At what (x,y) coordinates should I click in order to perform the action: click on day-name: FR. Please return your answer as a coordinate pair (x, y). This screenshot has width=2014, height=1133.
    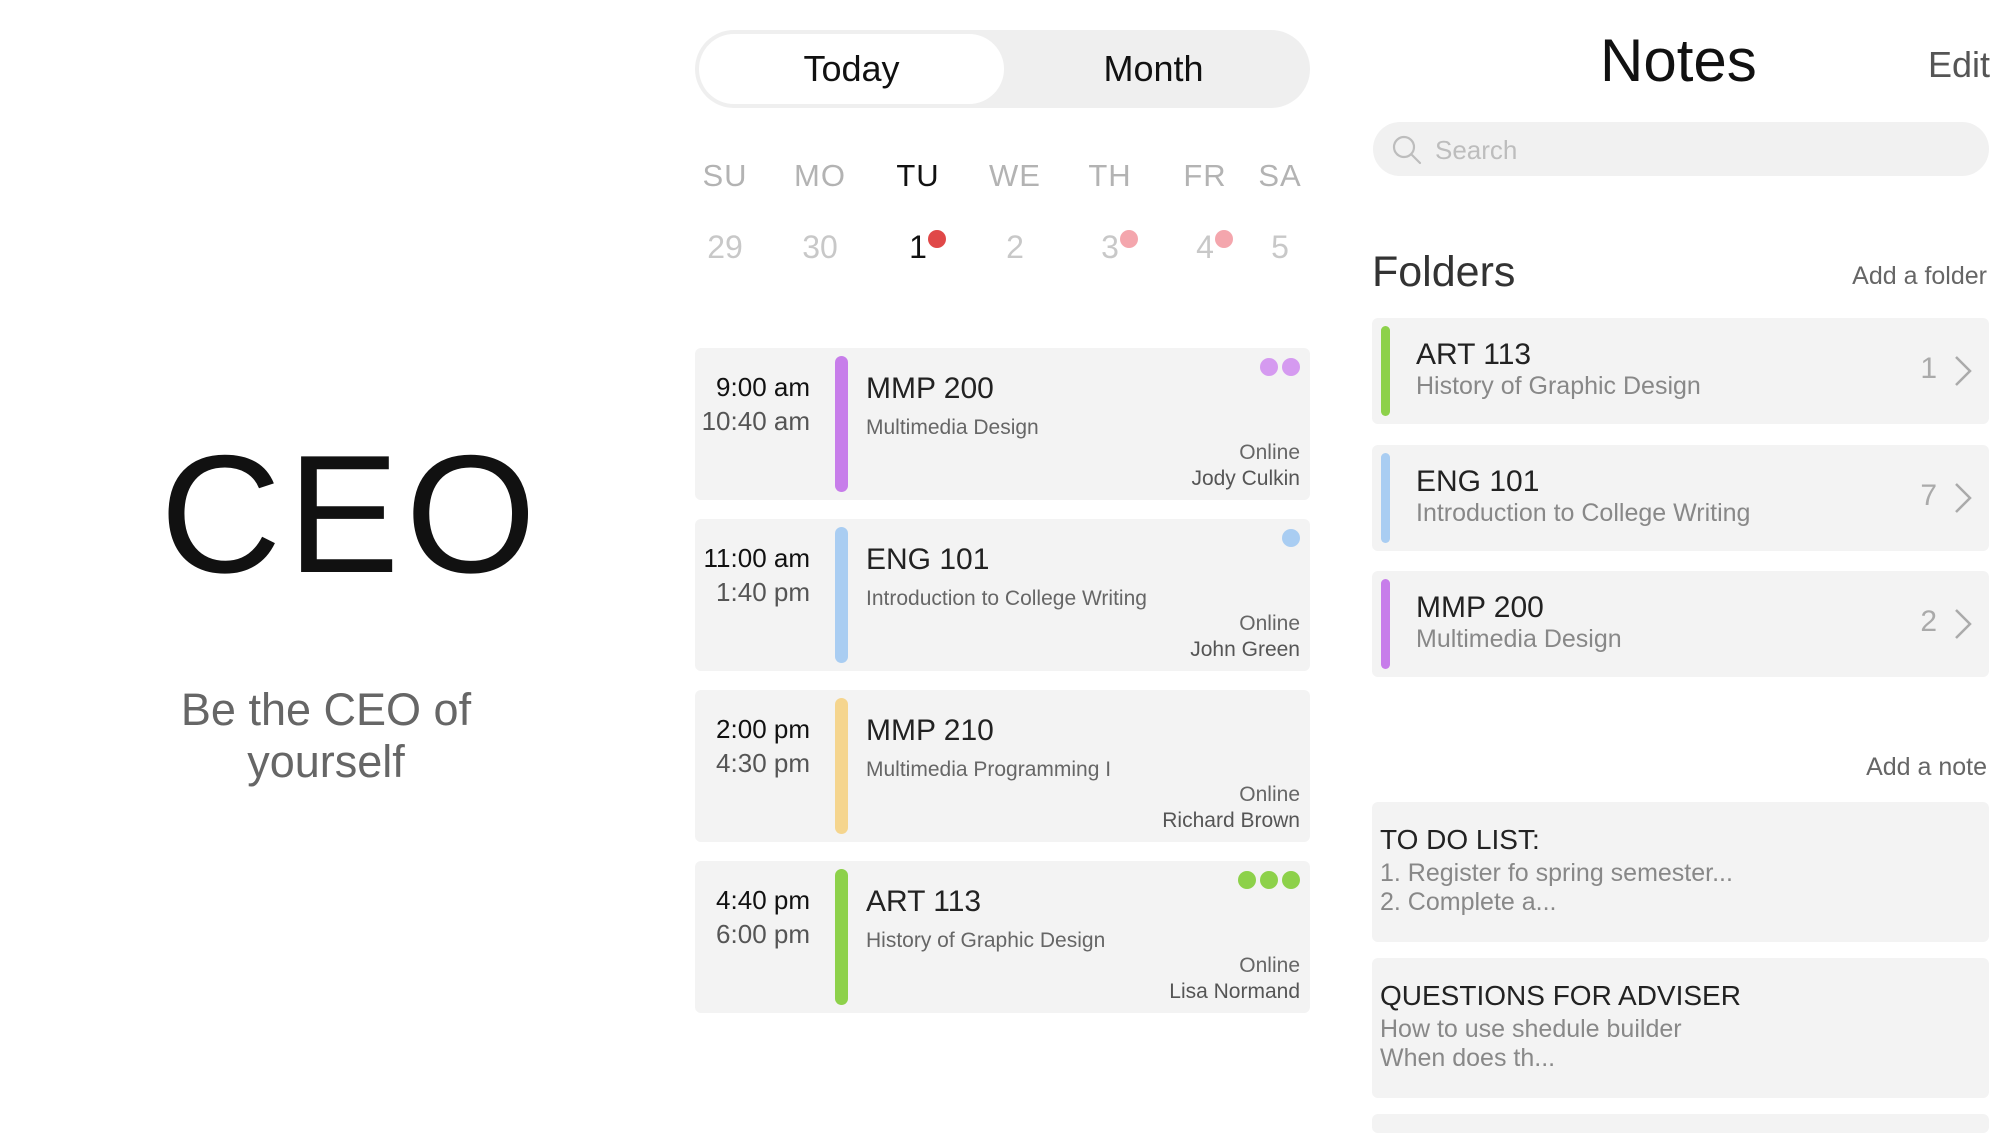
    Looking at the image, I should click on (1205, 175).